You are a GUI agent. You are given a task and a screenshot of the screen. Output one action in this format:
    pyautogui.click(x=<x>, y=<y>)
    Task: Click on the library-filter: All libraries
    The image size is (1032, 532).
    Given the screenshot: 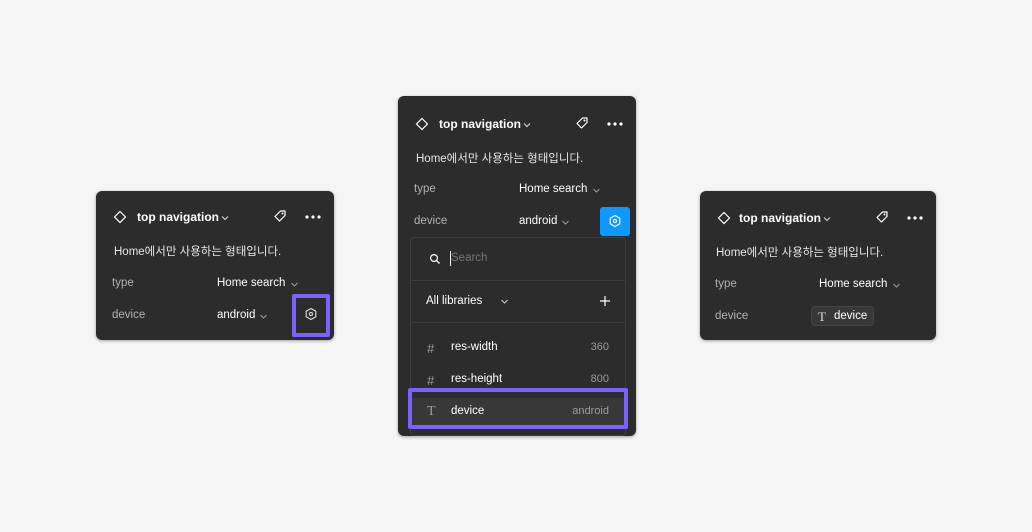 What is the action you would take?
    pyautogui.click(x=454, y=301)
    